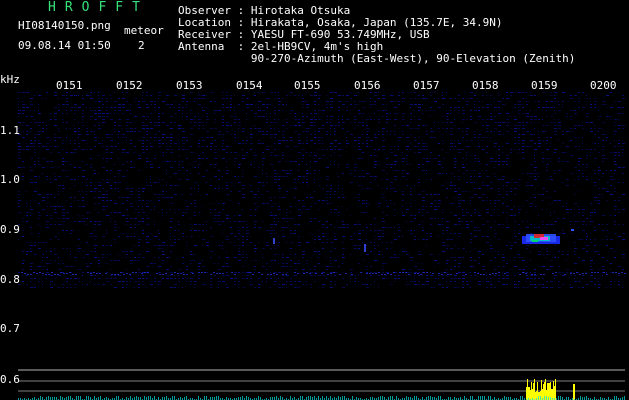 The width and height of the screenshot is (629, 400). What do you see at coordinates (603, 85) in the screenshot?
I see `time-tick: 0200` at bounding box center [603, 85].